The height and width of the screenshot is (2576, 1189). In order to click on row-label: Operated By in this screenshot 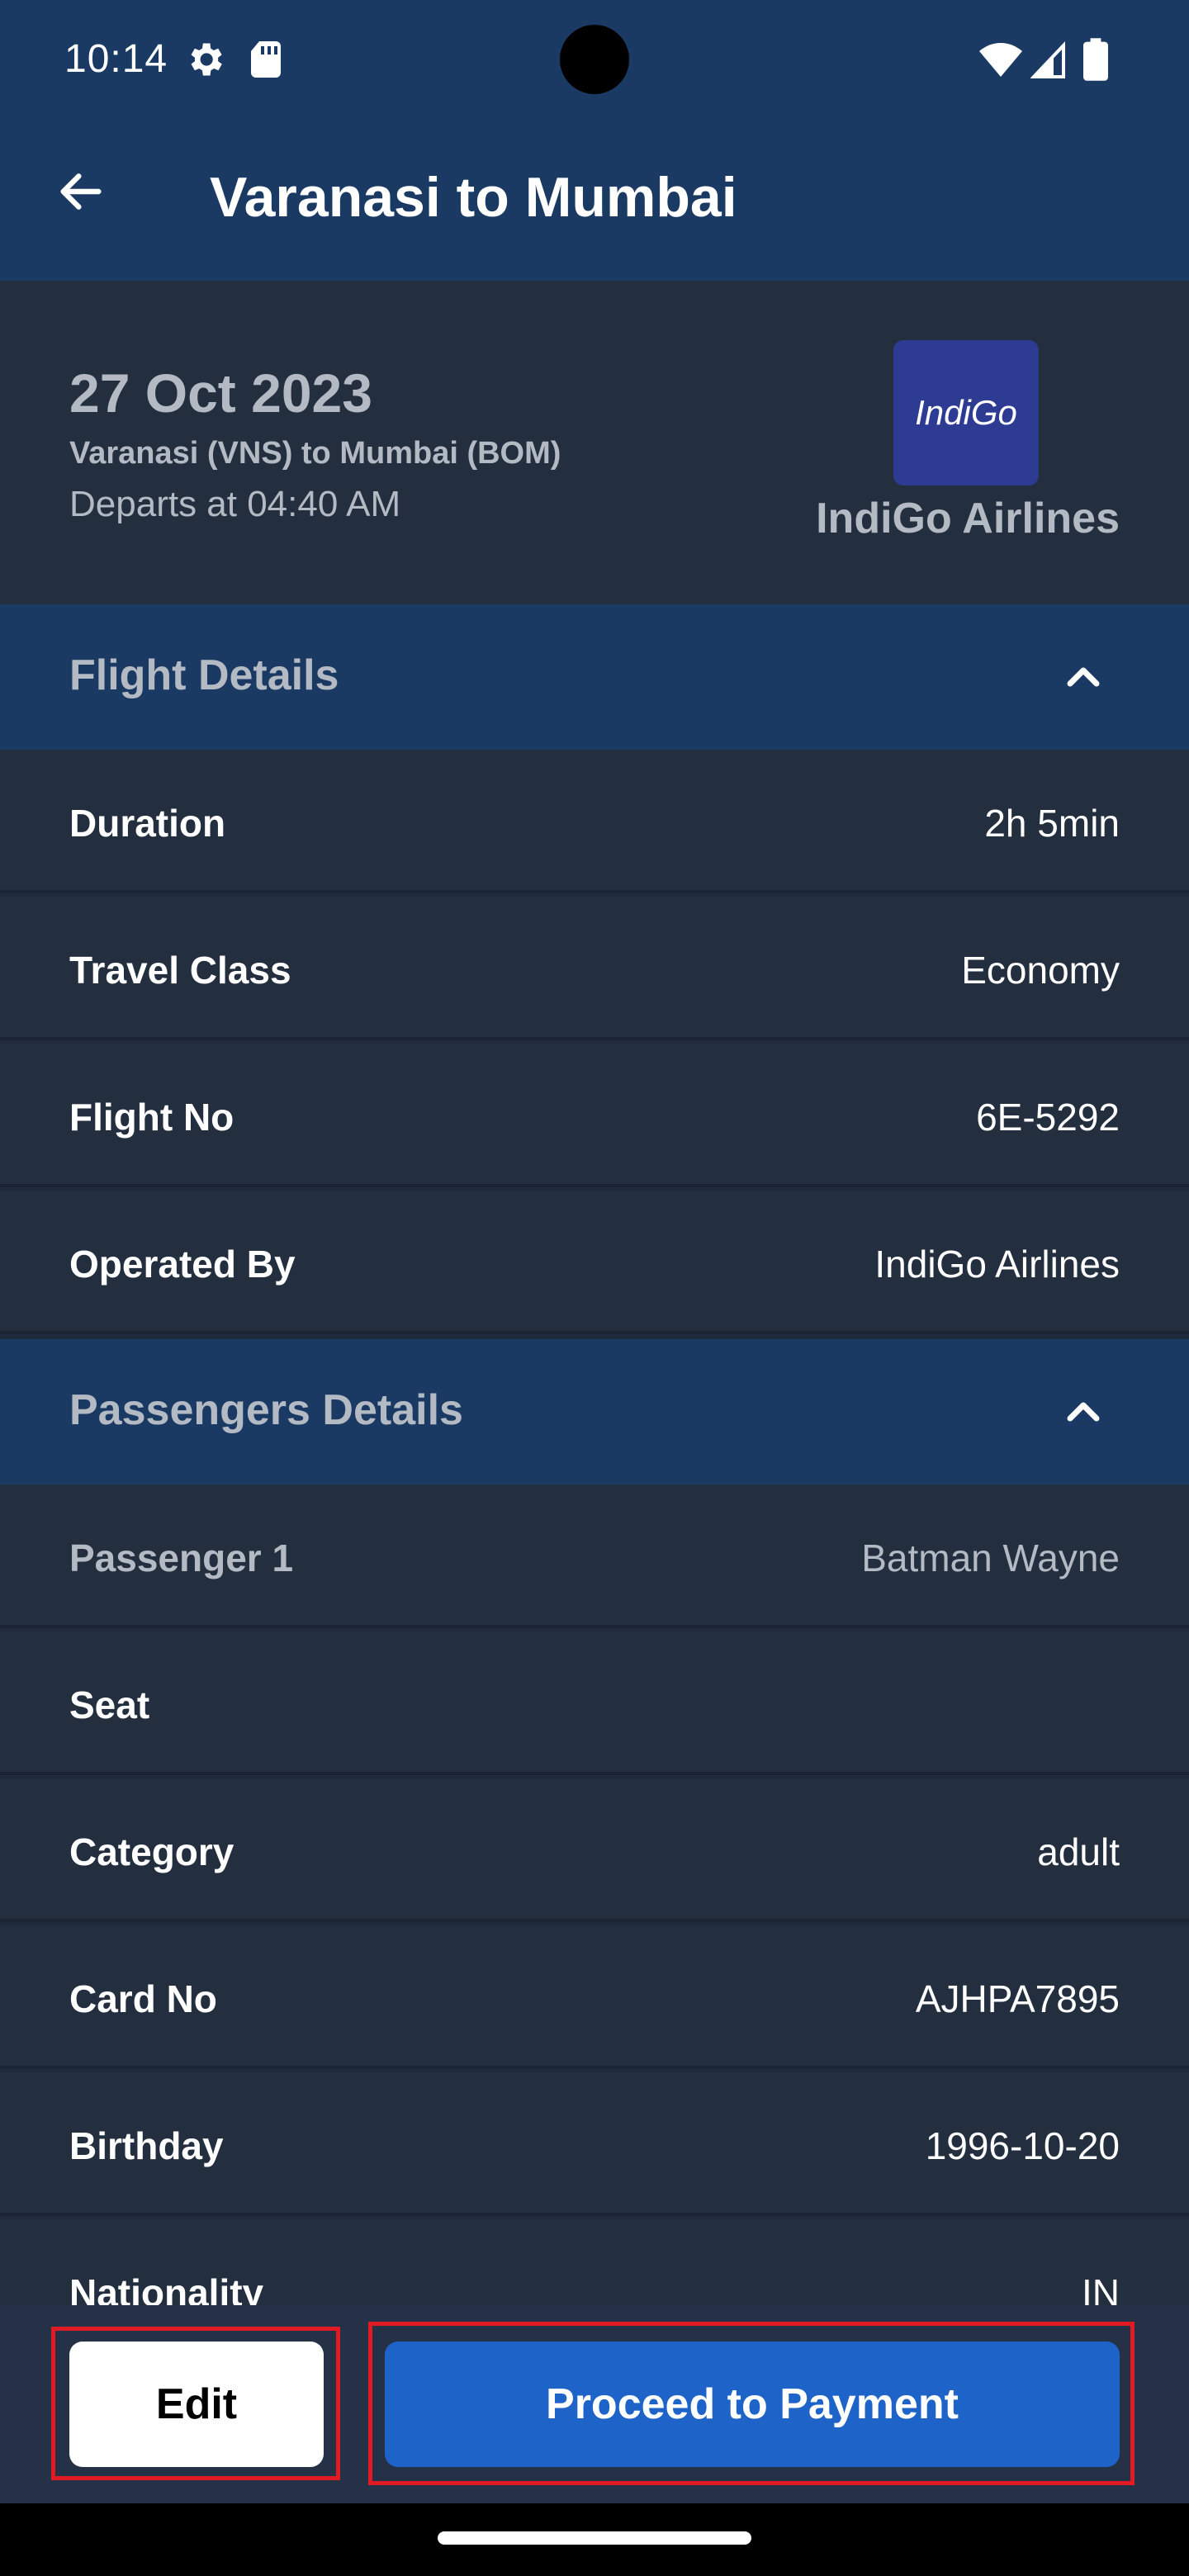, I will do `click(182, 1264)`.